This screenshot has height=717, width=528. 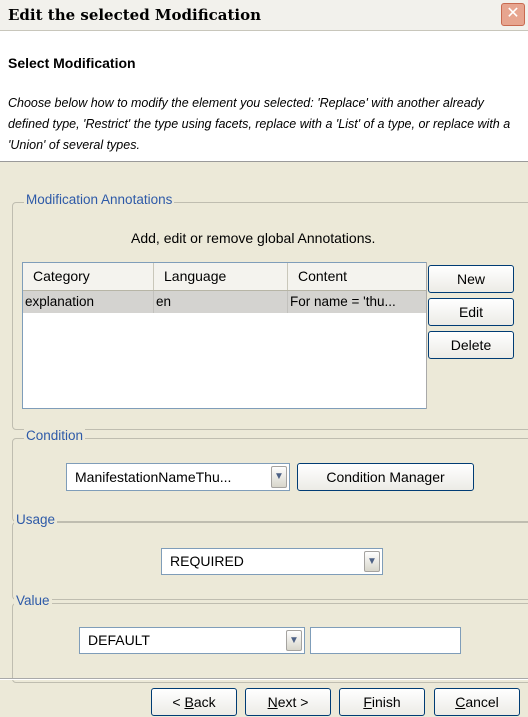 I want to click on page-title: Select Modification, so click(x=72, y=63).